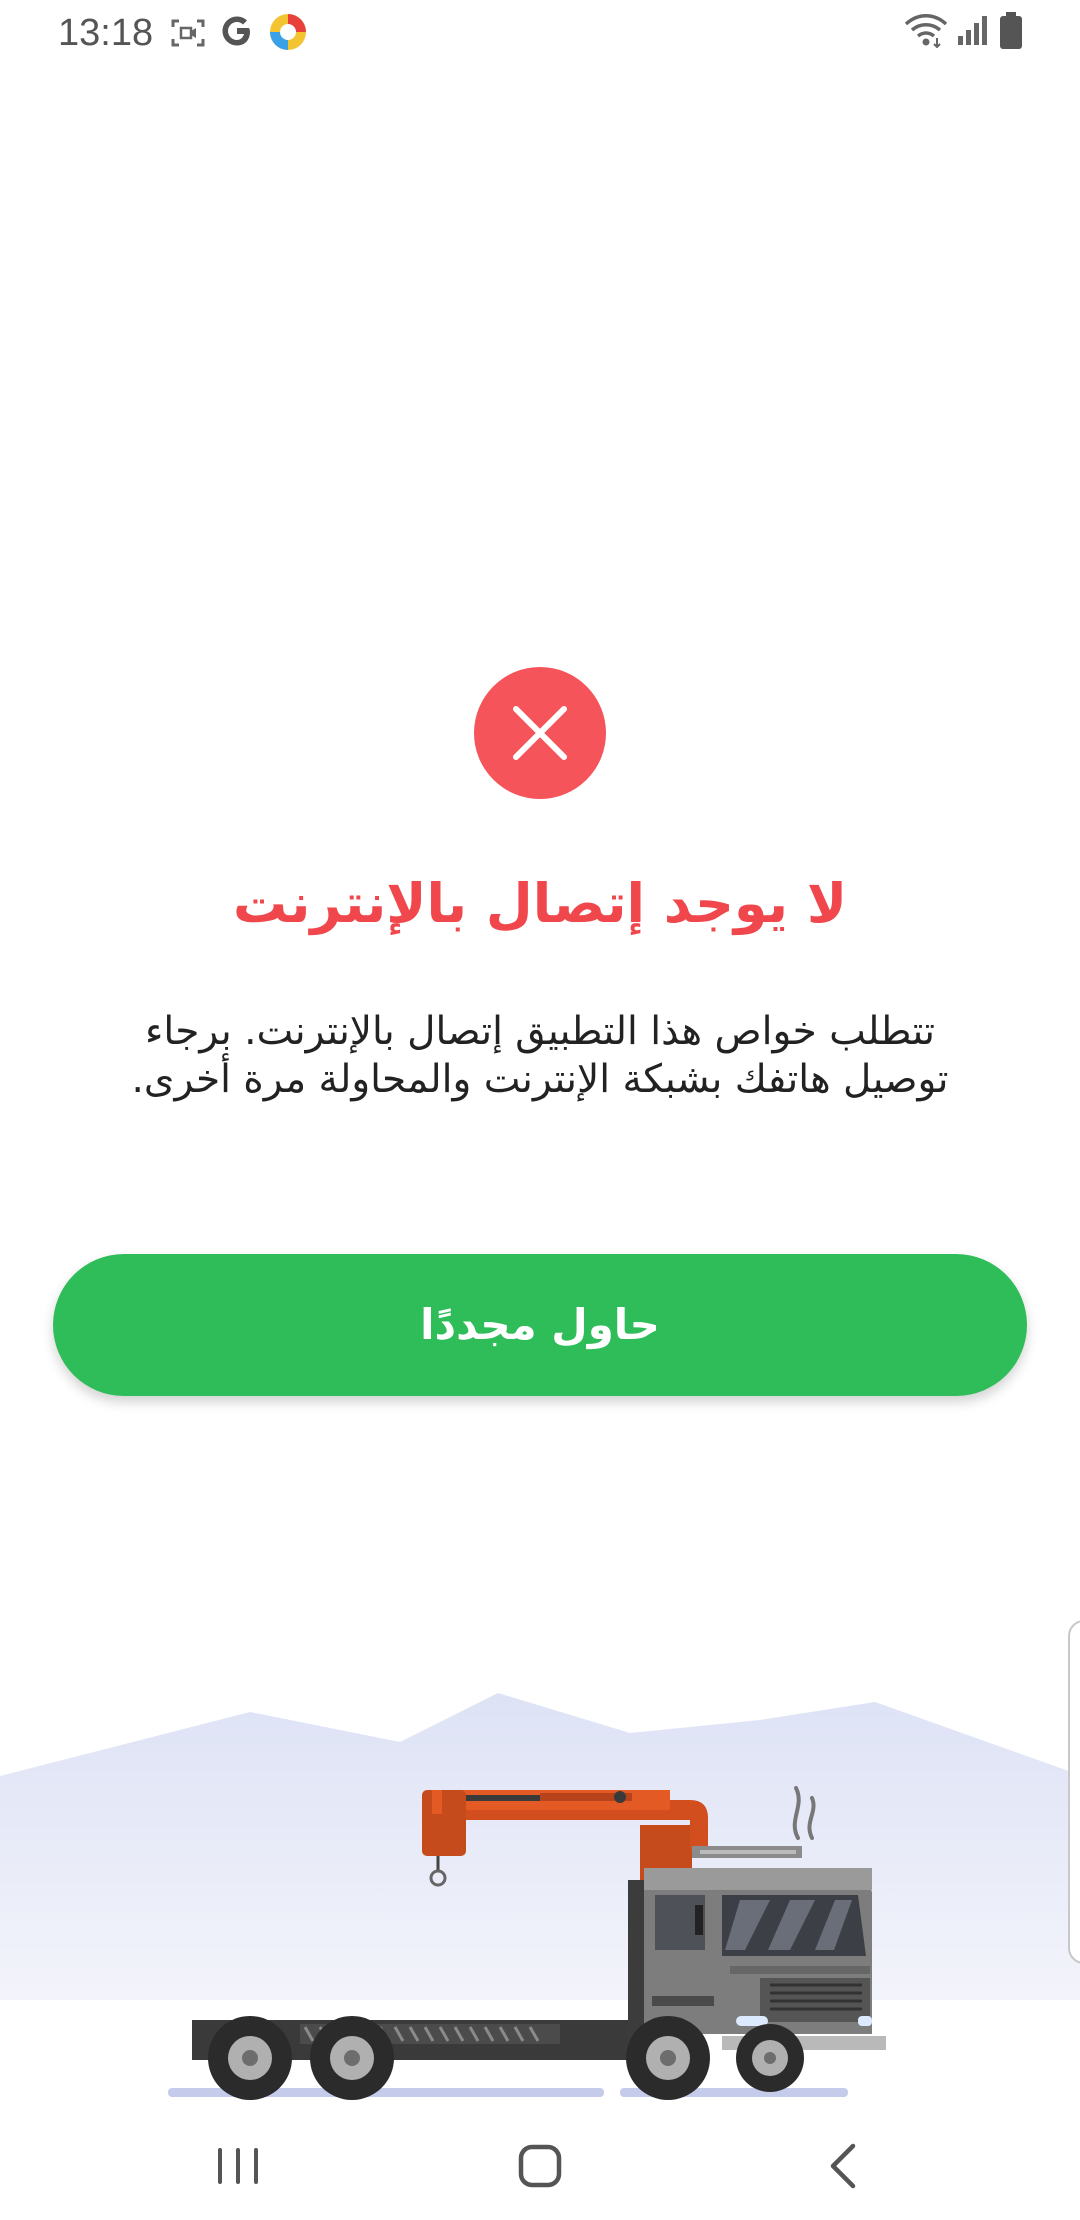 The height and width of the screenshot is (2220, 1080). I want to click on error-icon-circle, so click(540, 733).